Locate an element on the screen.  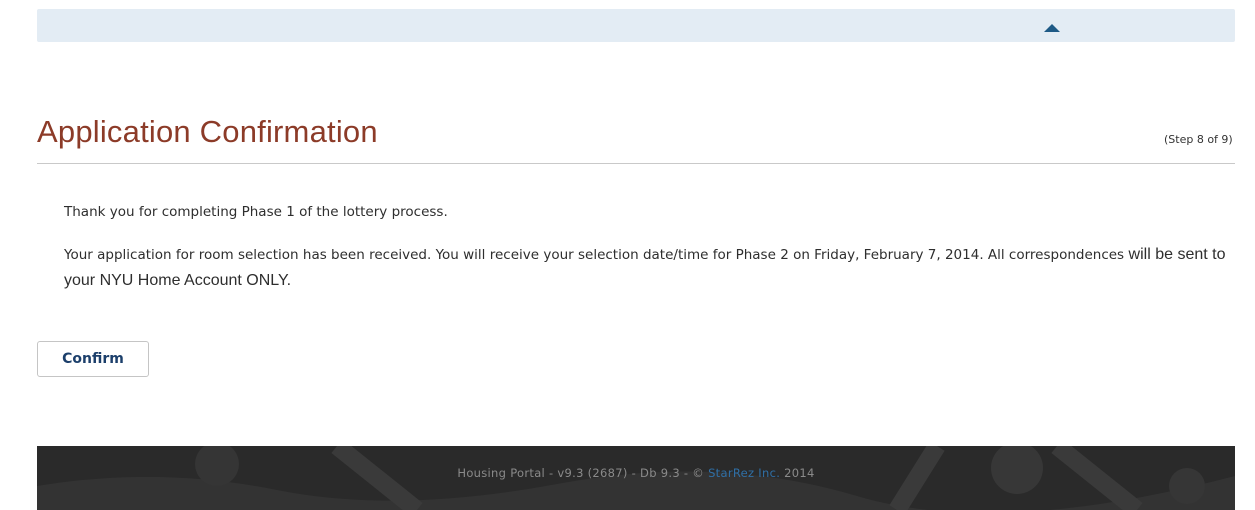
caret-up-icon is located at coordinates (1052, 28).